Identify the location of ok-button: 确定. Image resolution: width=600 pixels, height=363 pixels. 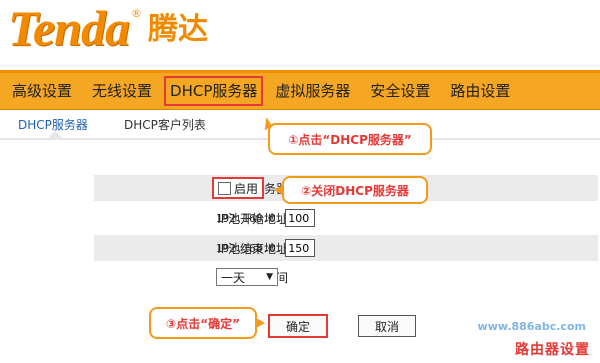
(298, 326).